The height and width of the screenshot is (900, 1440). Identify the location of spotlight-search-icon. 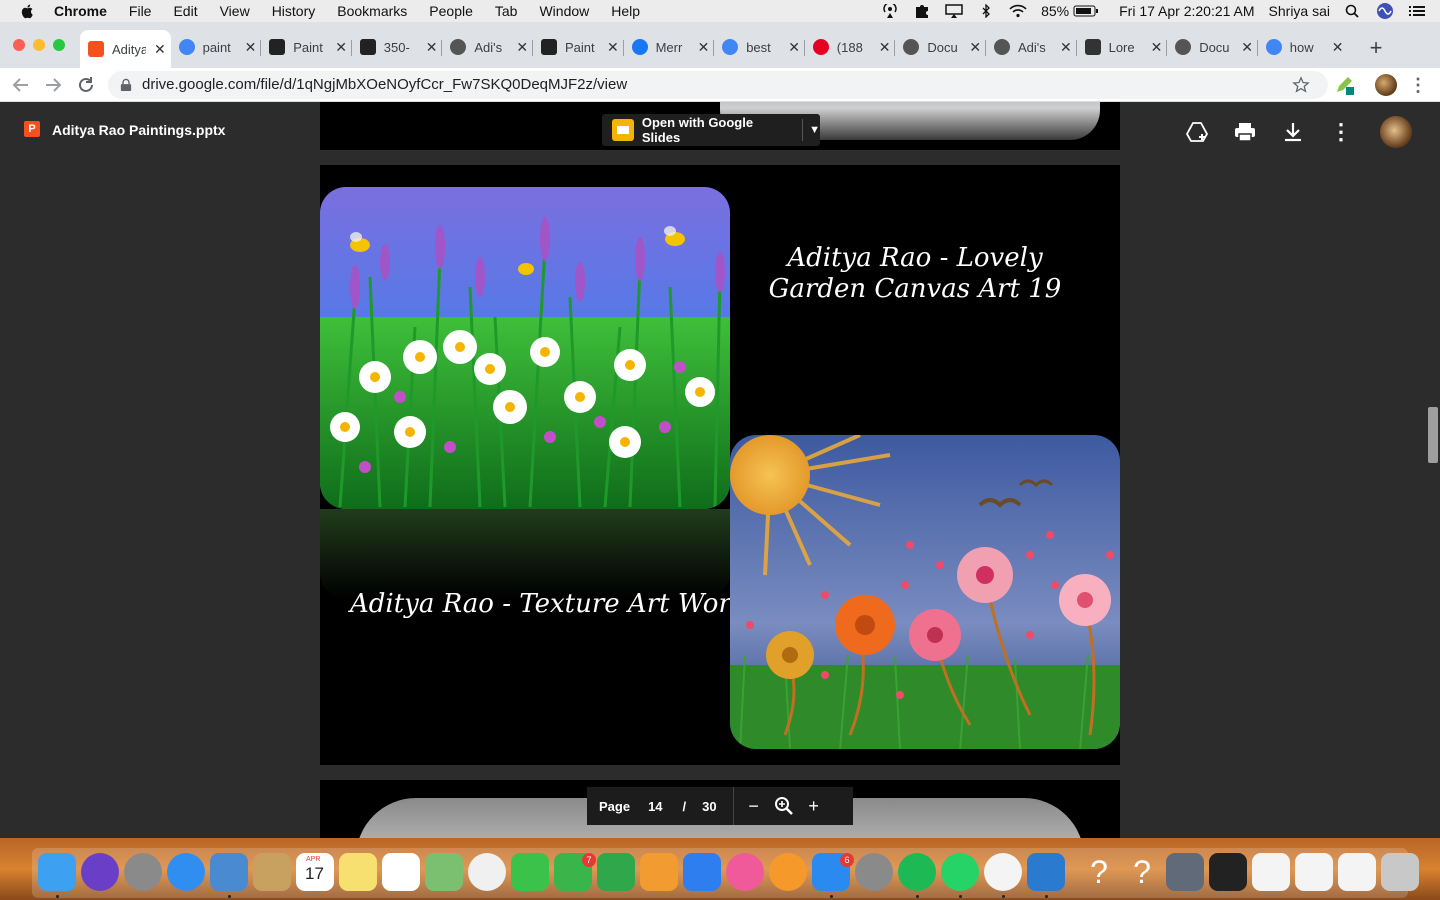
(1353, 11).